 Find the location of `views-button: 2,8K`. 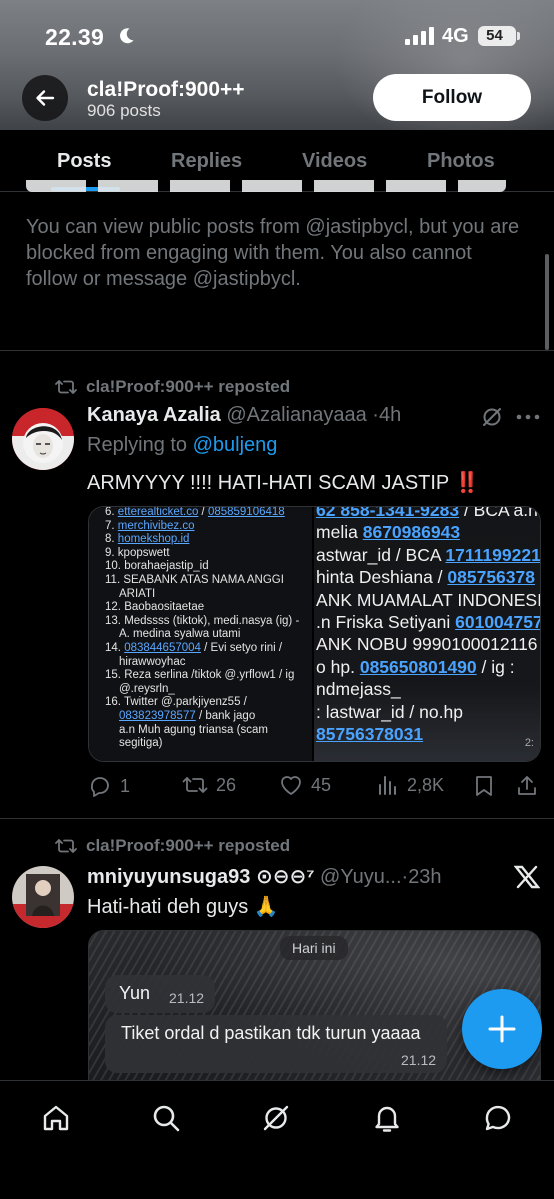

views-button: 2,8K is located at coordinates (410, 785).